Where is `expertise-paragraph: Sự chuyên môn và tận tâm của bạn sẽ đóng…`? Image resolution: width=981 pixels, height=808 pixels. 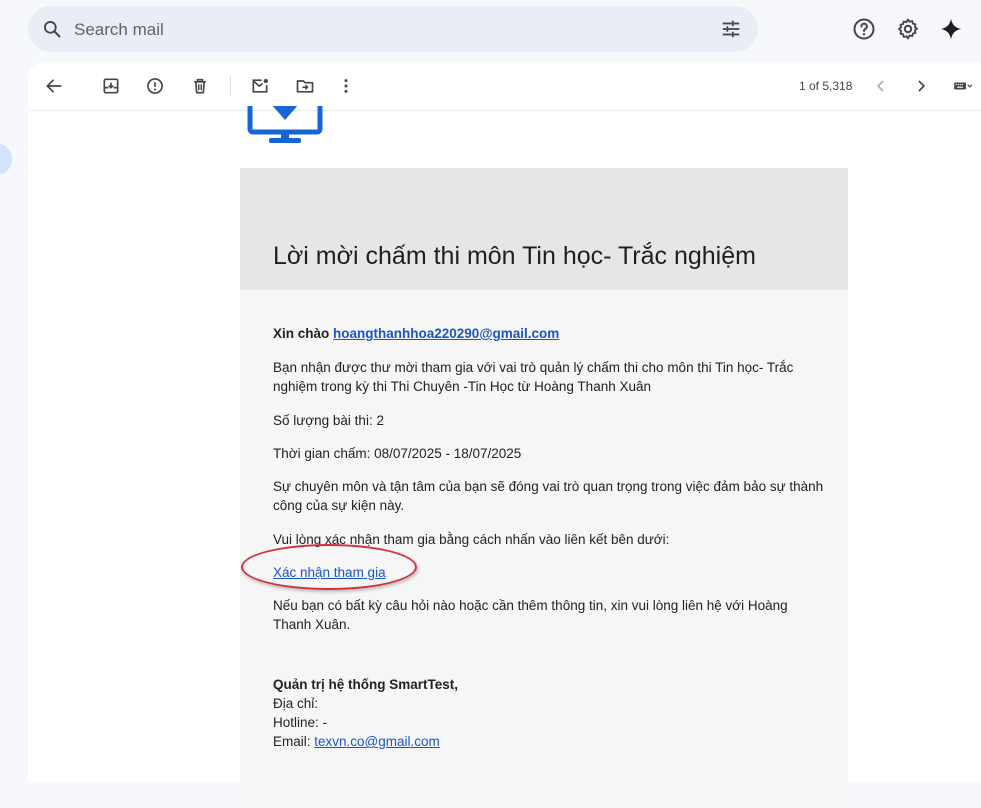
expertise-paragraph: Sự chuyên môn và tận tâm của bạn sẽ đóng… is located at coordinates (550, 496).